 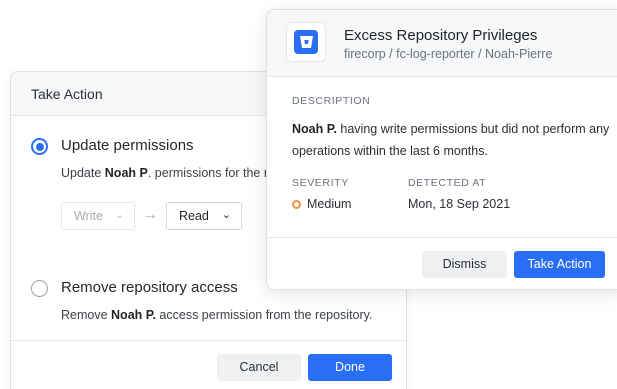 I want to click on description-label: DESCRIPTION, so click(x=331, y=101).